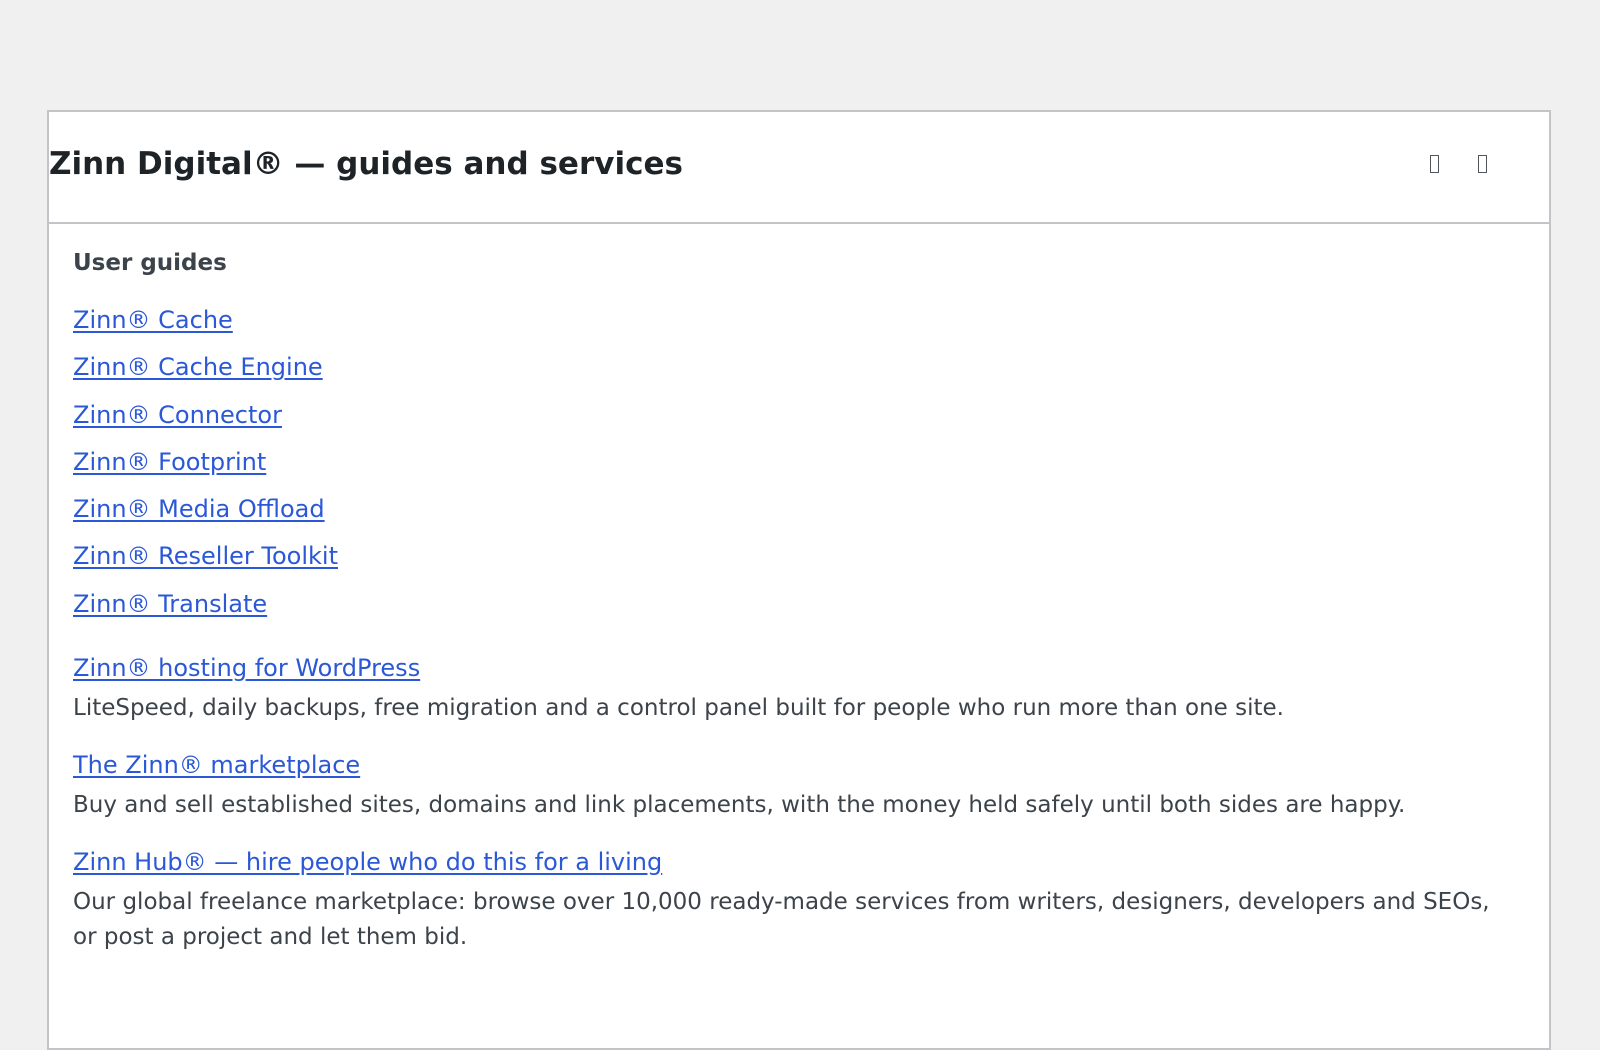  I want to click on list-item: Zinn® Cache, so click(799, 329).